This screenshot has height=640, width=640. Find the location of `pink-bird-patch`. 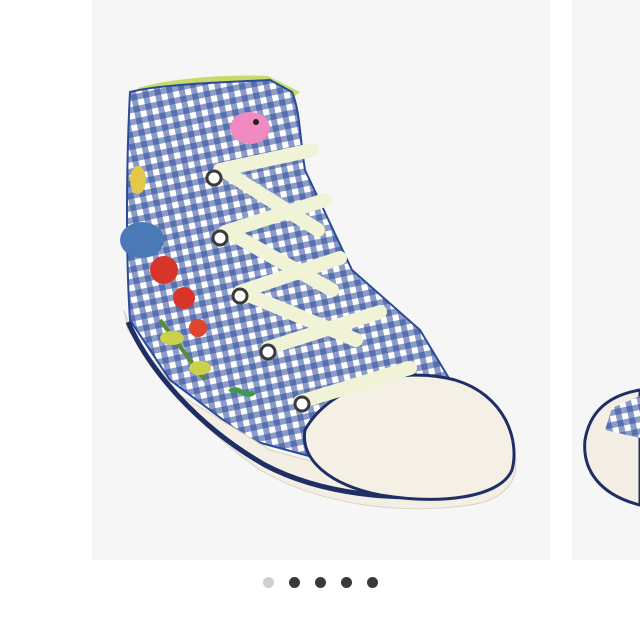

pink-bird-patch is located at coordinates (250, 128).